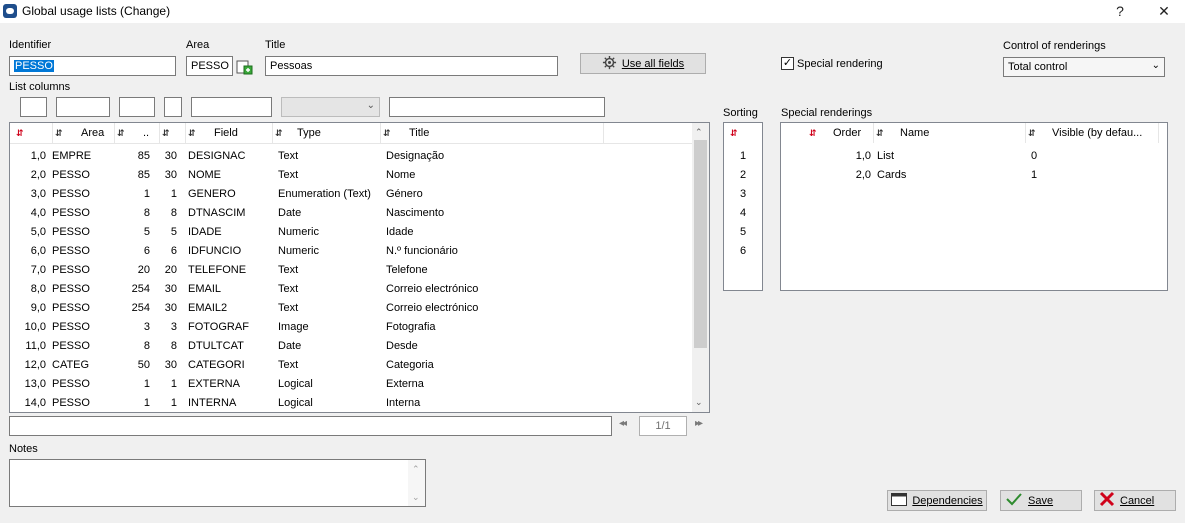 The height and width of the screenshot is (523, 1185). What do you see at coordinates (35, 365) in the screenshot?
I see `cell-order: 12,0` at bounding box center [35, 365].